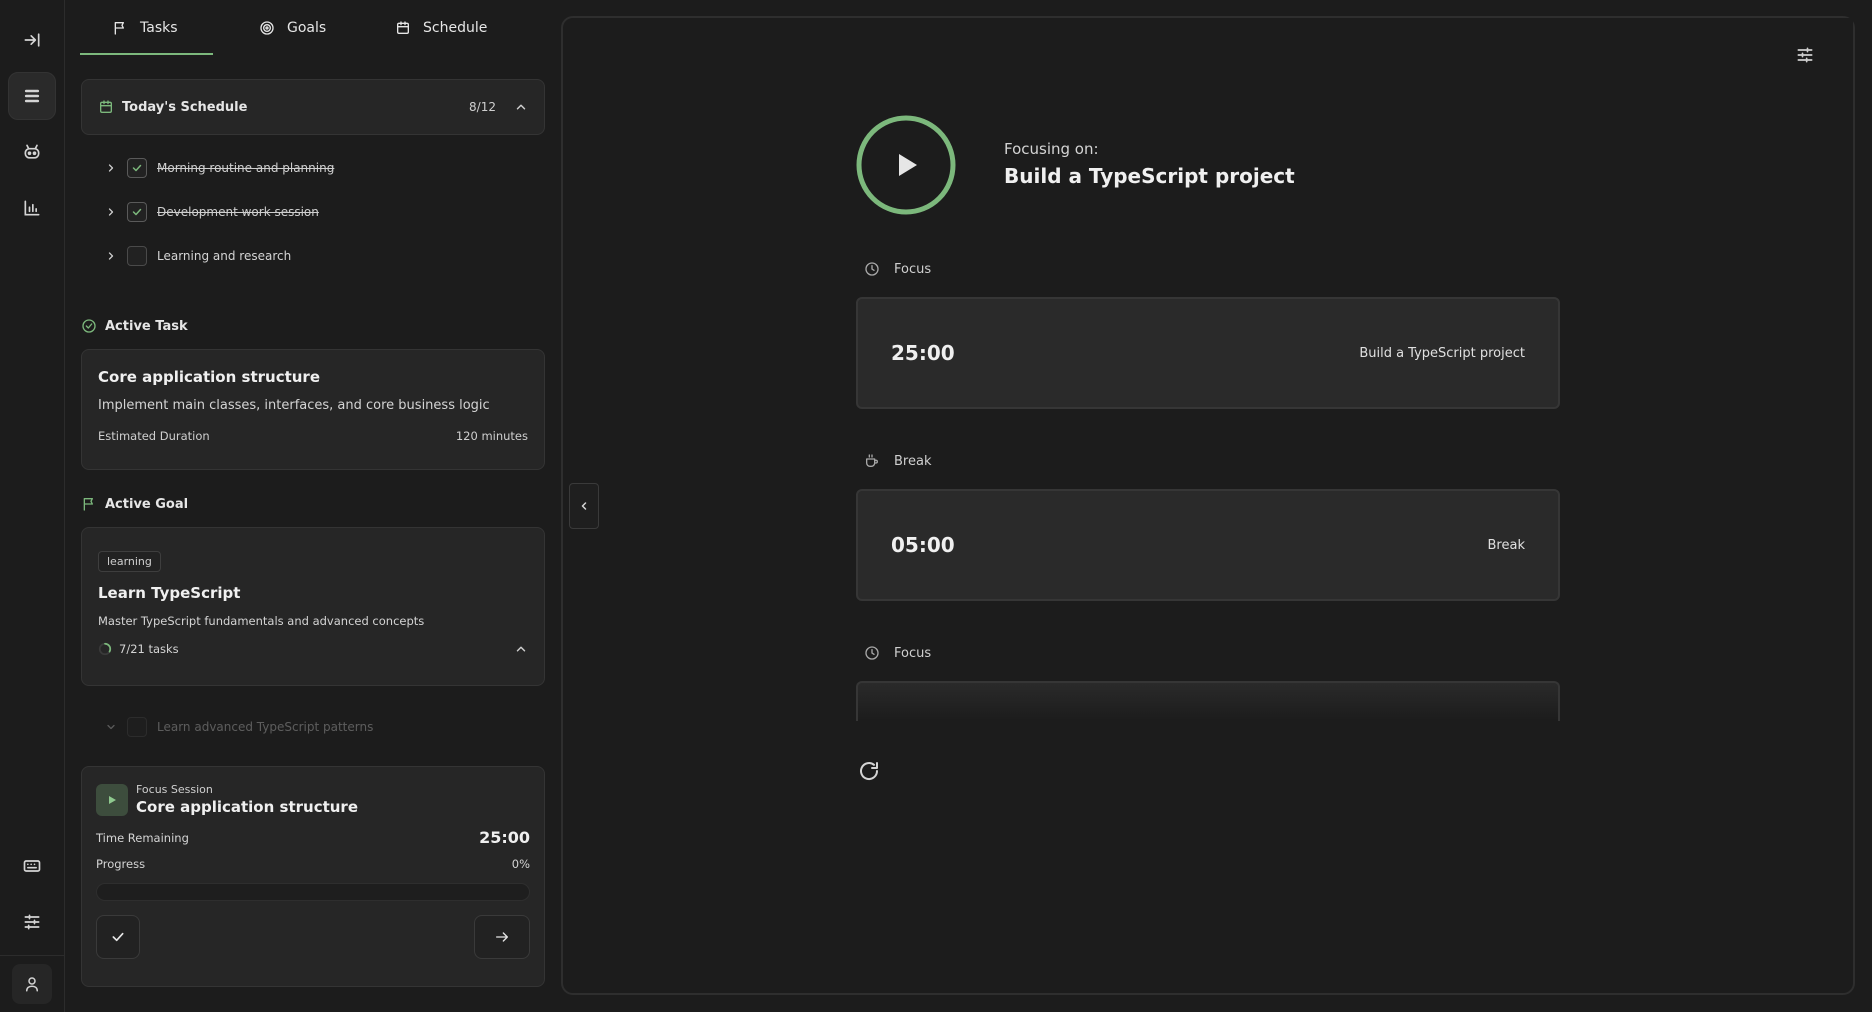 This screenshot has width=1872, height=1012. I want to click on timer-block-break: 05:00 Break, so click(1208, 545).